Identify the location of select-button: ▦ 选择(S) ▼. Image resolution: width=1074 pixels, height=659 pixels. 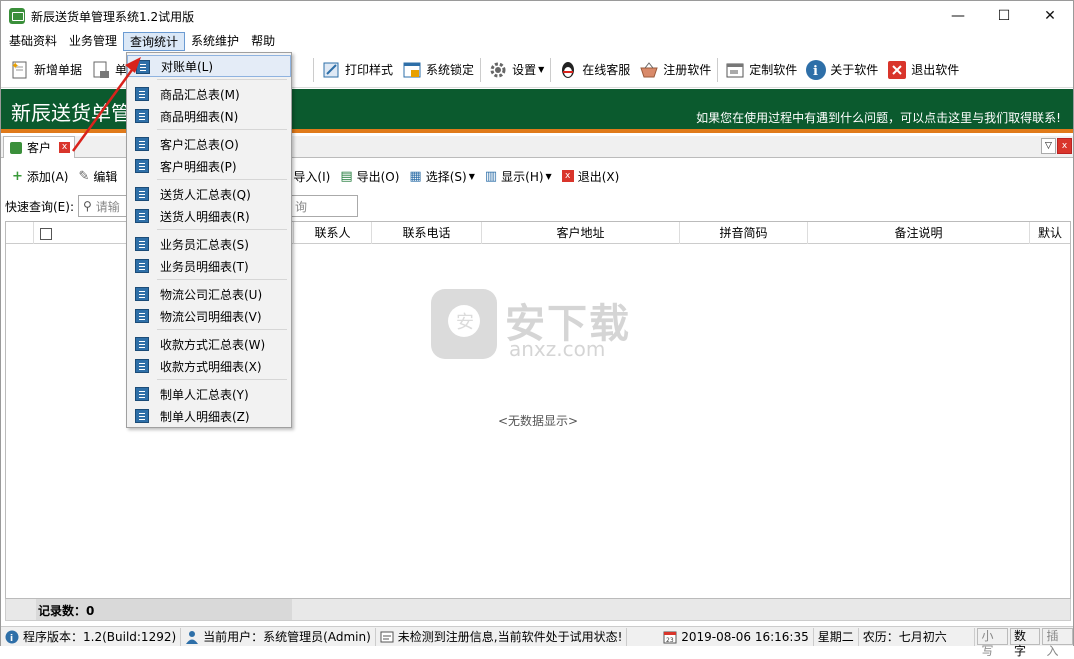
(441, 176).